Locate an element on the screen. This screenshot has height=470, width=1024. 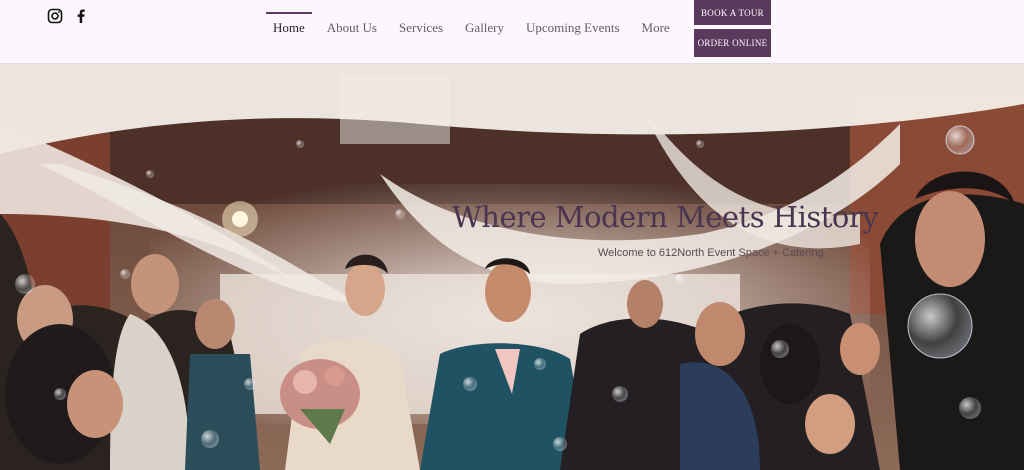
social-links is located at coordinates (68, 16).